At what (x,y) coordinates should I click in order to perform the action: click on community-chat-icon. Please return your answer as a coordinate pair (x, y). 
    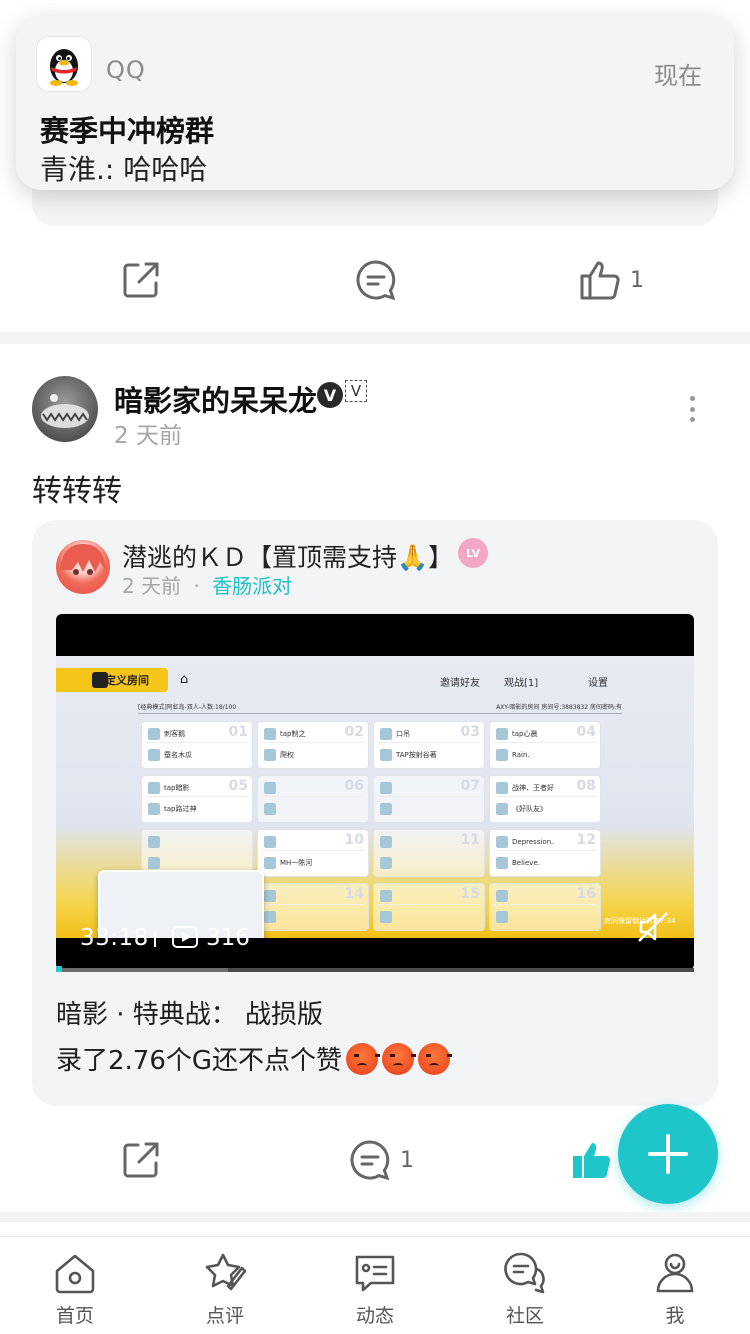
    Looking at the image, I should click on (524, 1273).